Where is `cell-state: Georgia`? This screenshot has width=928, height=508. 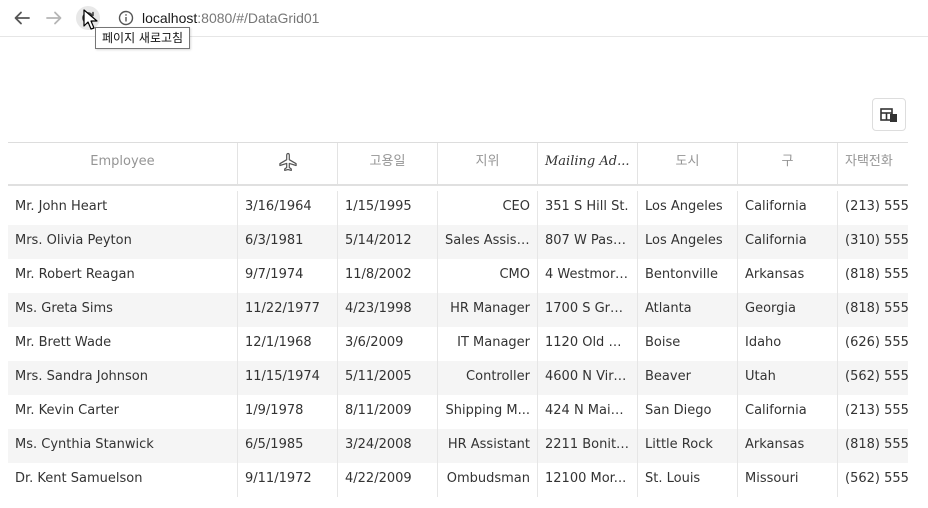 cell-state: Georgia is located at coordinates (788, 310).